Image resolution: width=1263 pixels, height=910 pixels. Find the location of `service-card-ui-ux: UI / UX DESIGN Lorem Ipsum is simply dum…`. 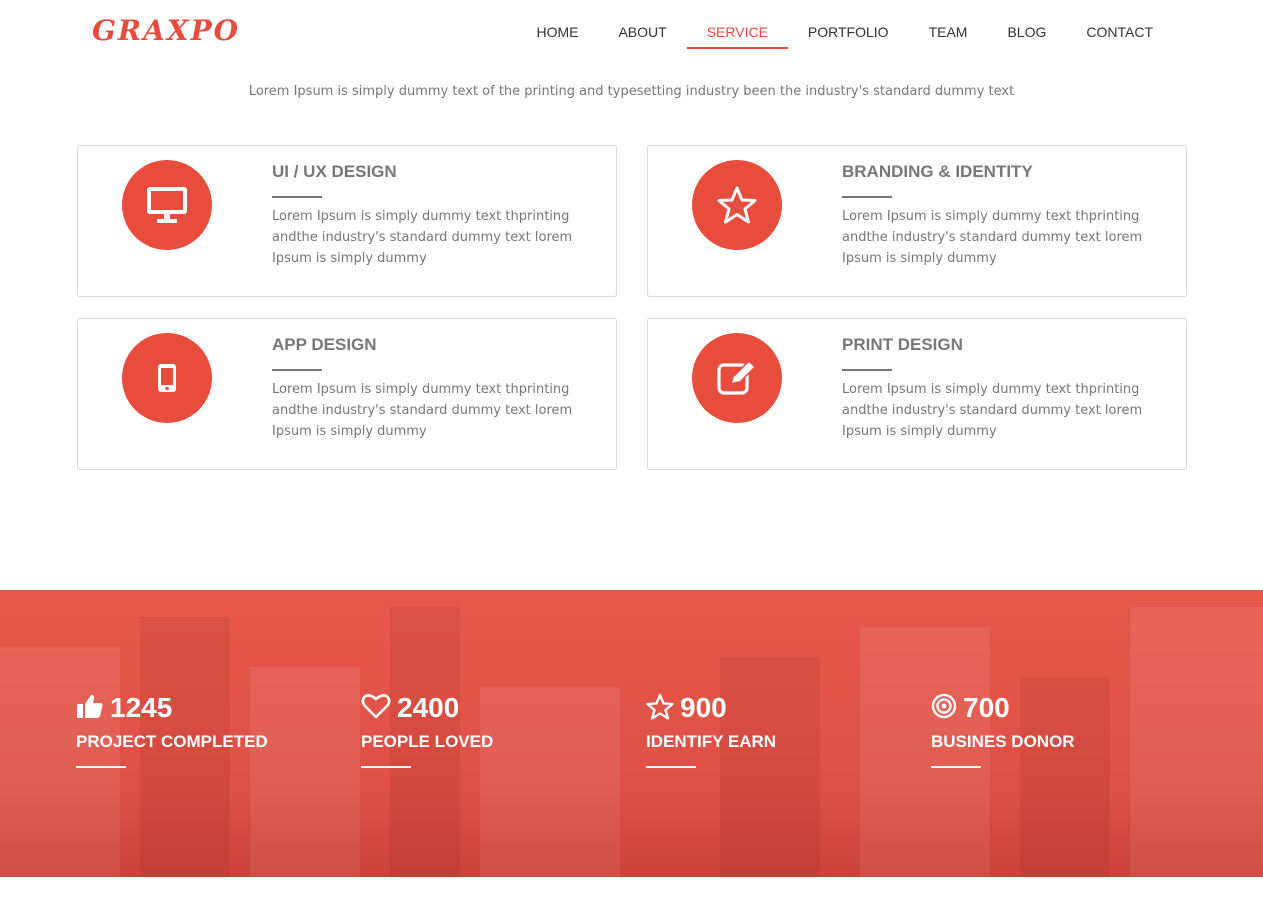

service-card-ui-ux: UI / UX DESIGN Lorem Ipsum is simply dum… is located at coordinates (347, 221).